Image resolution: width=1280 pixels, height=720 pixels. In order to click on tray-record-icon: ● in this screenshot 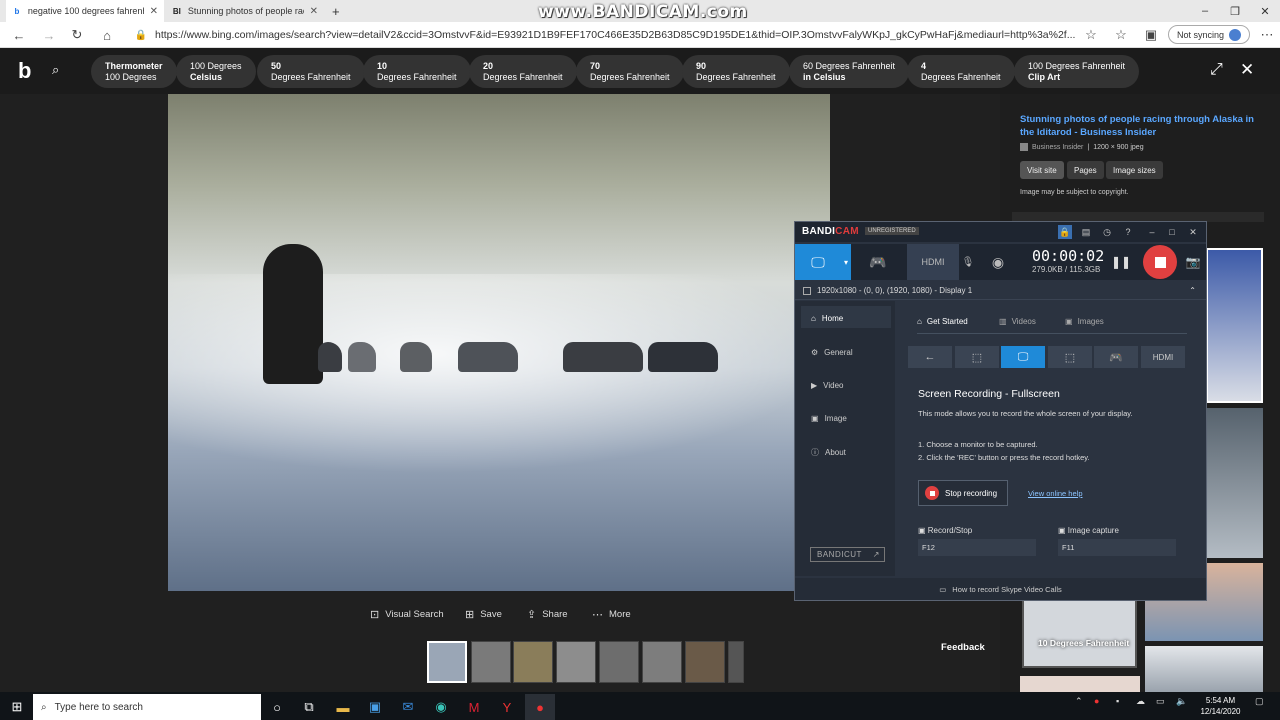, I will do `click(1096, 701)`.